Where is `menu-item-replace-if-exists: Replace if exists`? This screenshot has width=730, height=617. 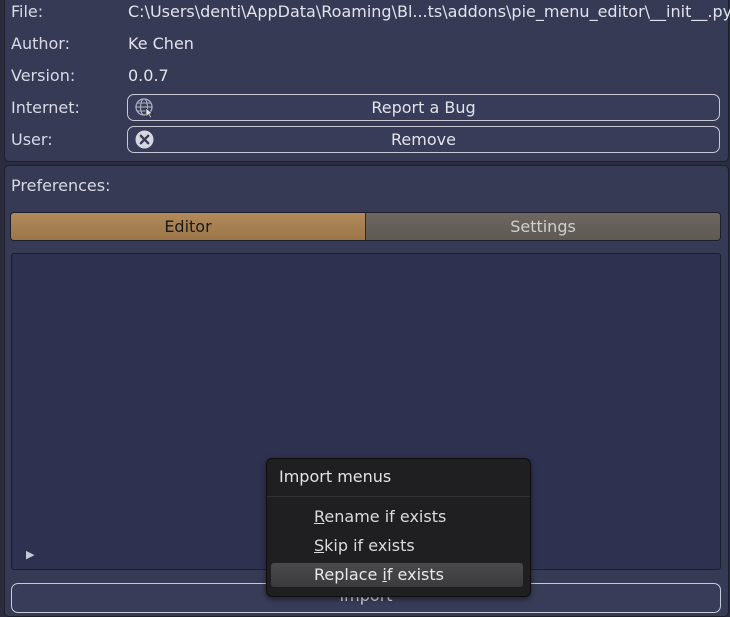
menu-item-replace-if-exists: Replace if exists is located at coordinates (397, 575).